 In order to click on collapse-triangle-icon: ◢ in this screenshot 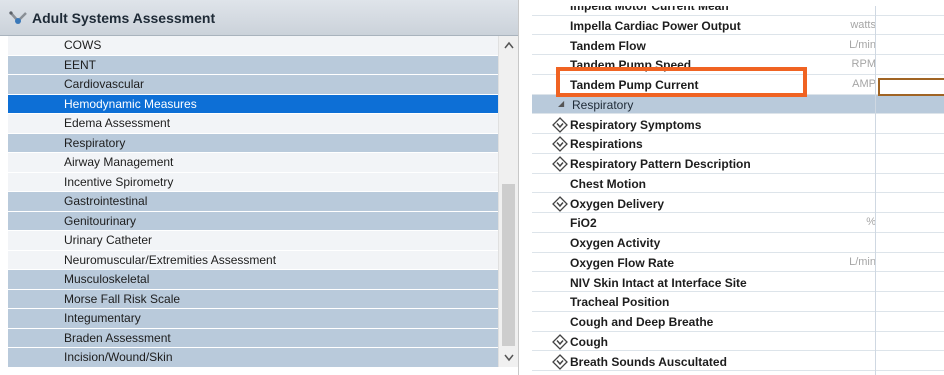, I will do `click(561, 103)`.